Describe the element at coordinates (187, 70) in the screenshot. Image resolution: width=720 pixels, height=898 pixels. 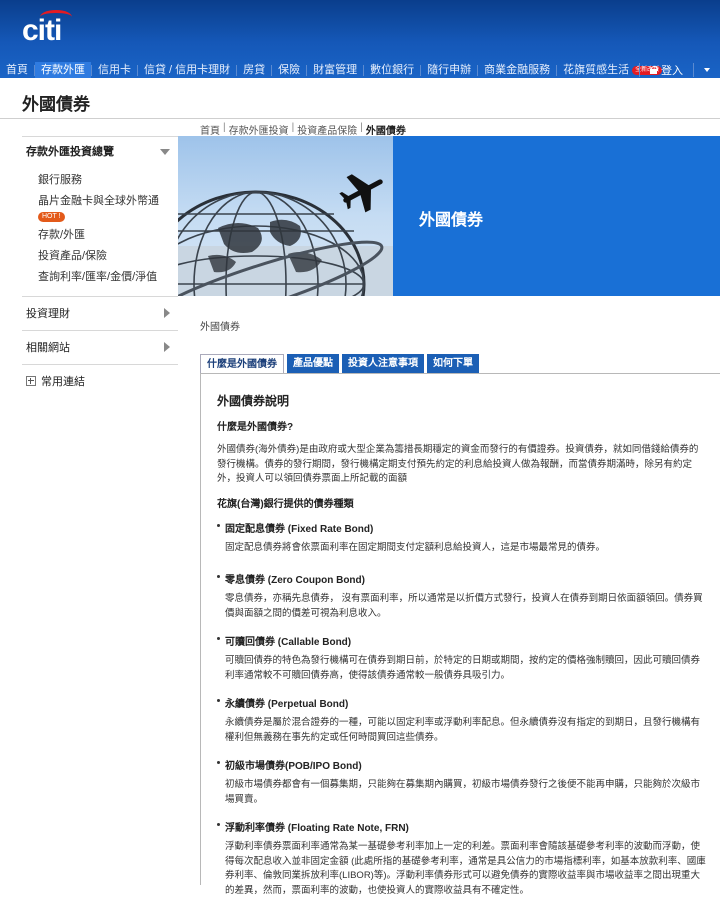
I see `nav-item-loans: 信貸 / 信用卡理財` at that location.